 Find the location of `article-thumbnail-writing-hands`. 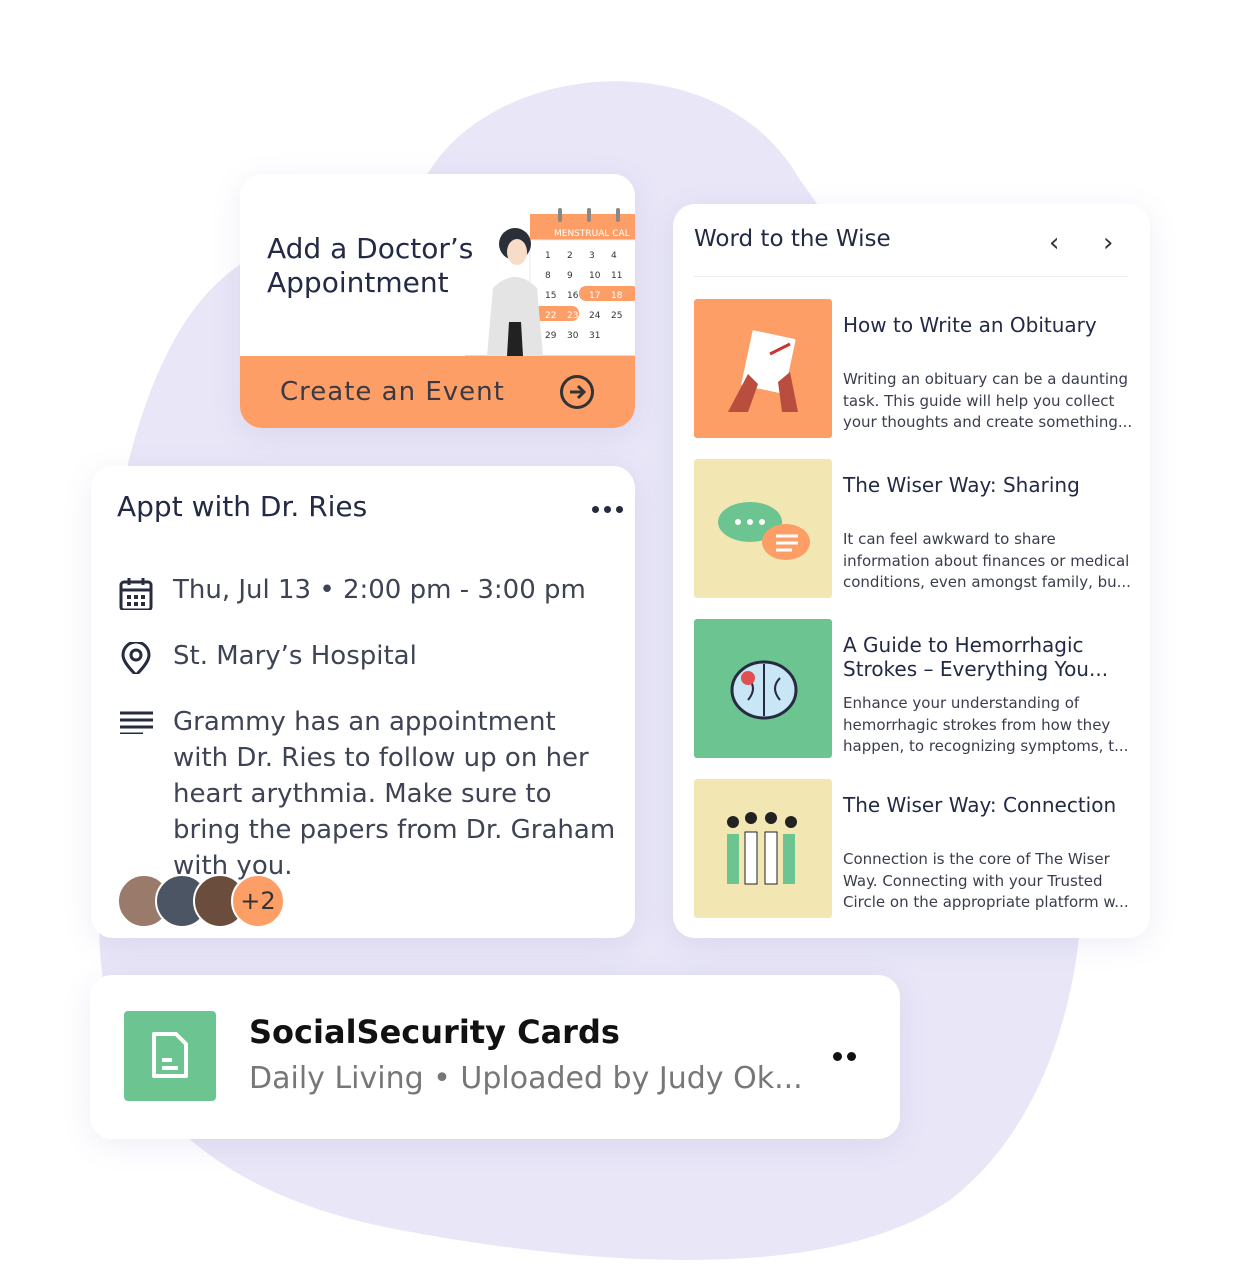

article-thumbnail-writing-hands is located at coordinates (763, 368).